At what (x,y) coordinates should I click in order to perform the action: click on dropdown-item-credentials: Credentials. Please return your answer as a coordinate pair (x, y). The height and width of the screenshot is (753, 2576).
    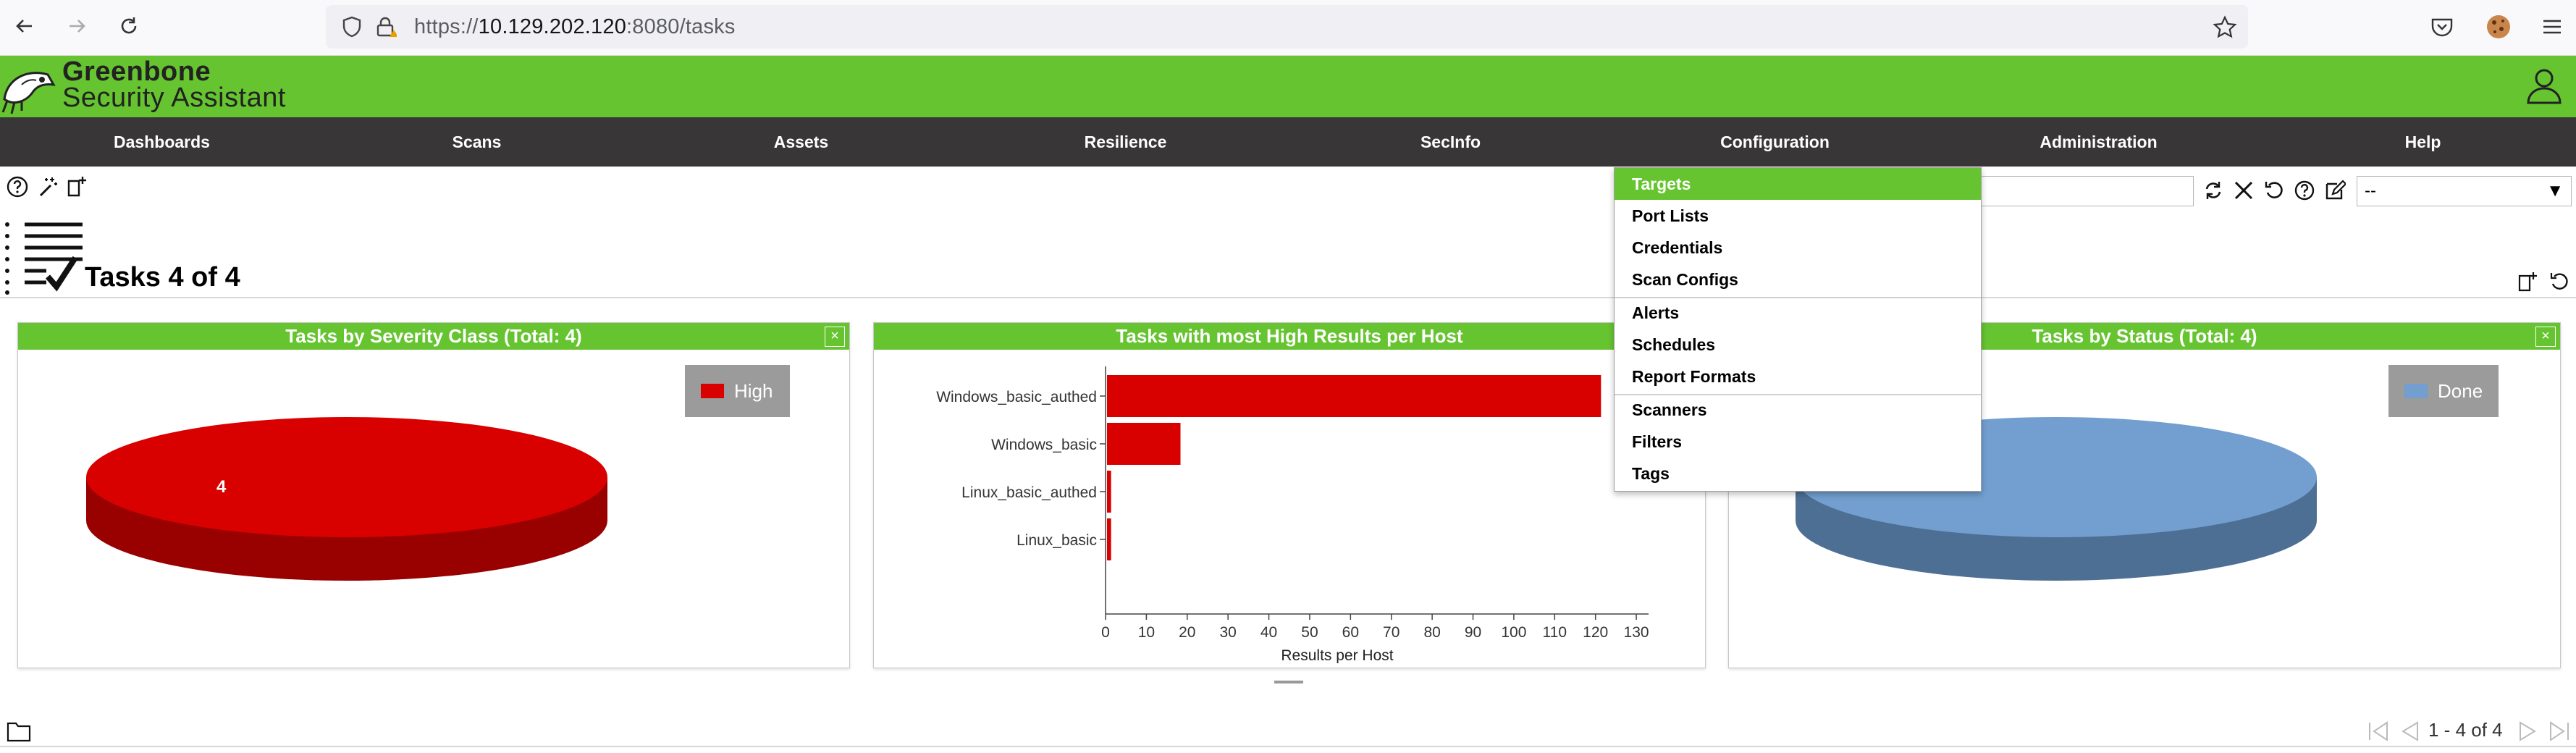
    Looking at the image, I should click on (1798, 248).